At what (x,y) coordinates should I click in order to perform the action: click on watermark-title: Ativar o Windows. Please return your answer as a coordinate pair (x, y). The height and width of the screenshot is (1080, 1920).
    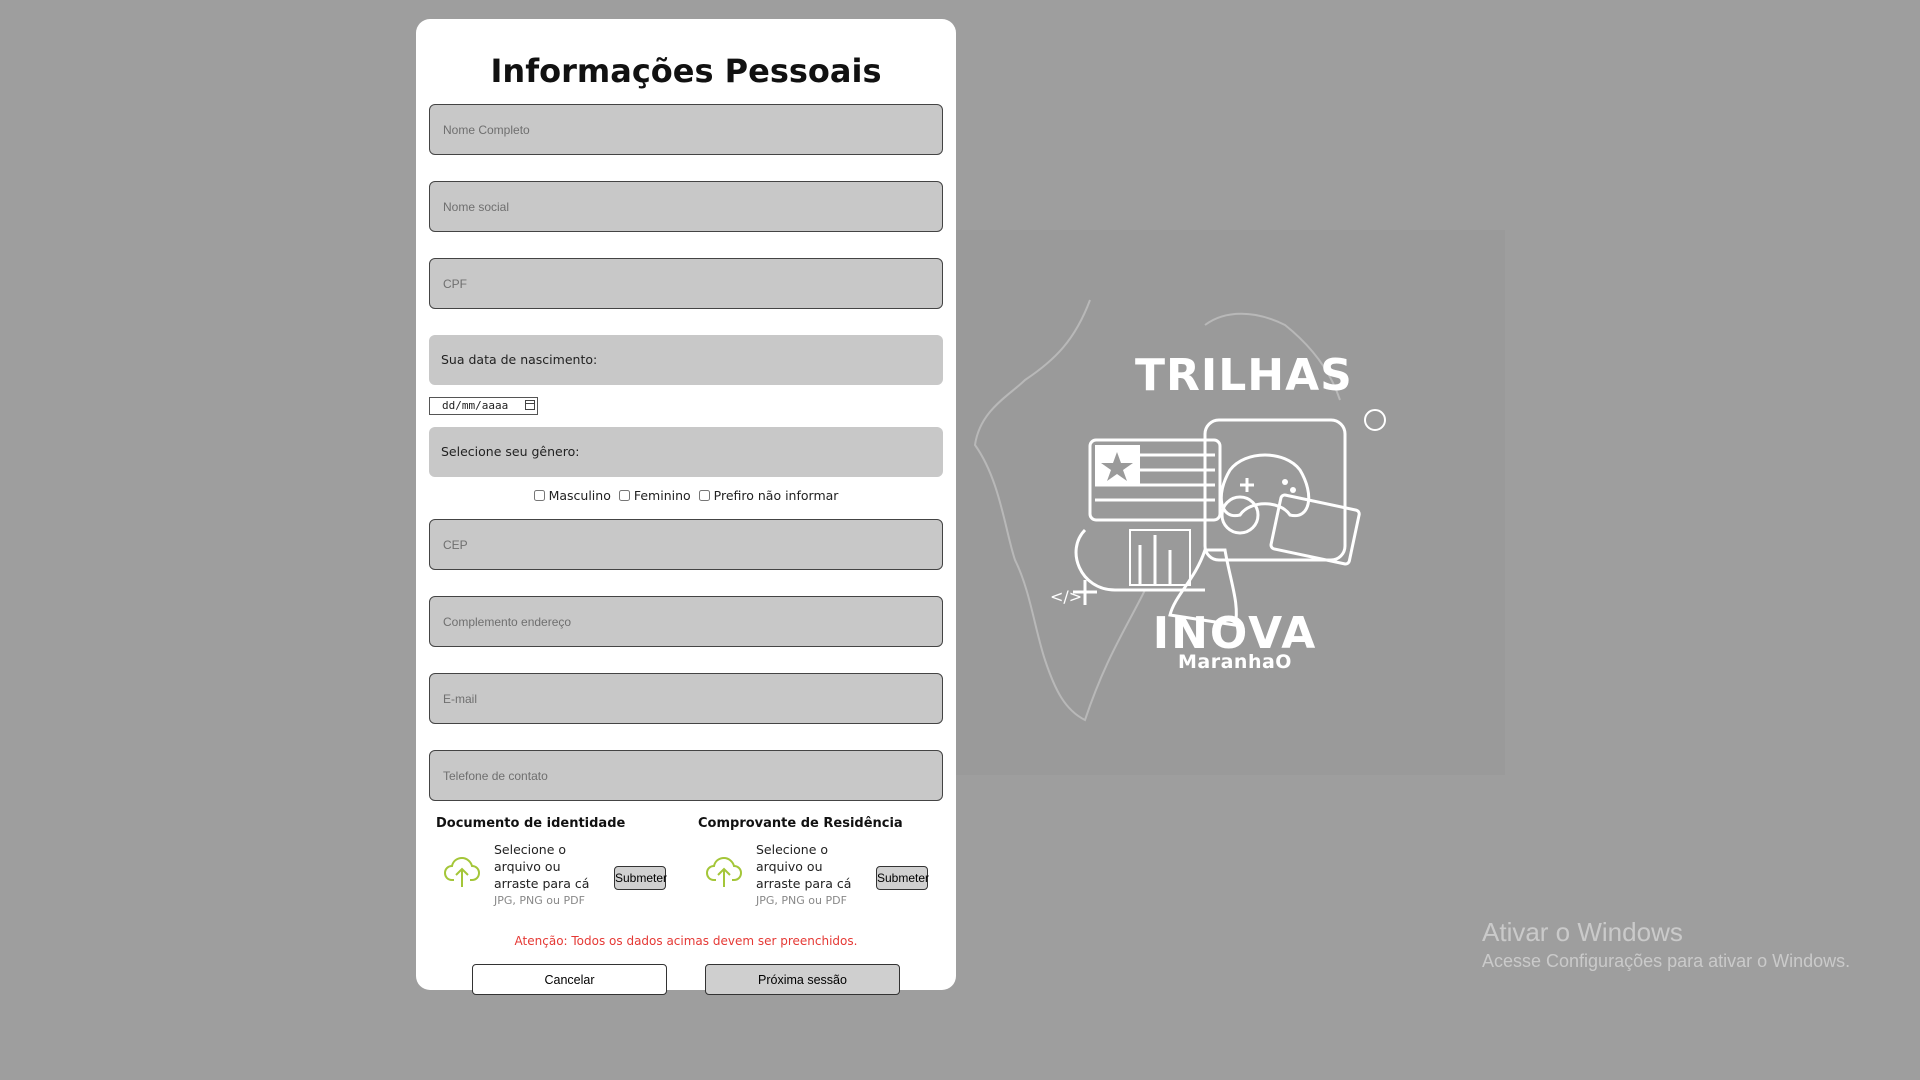
    Looking at the image, I should click on (1582, 932).